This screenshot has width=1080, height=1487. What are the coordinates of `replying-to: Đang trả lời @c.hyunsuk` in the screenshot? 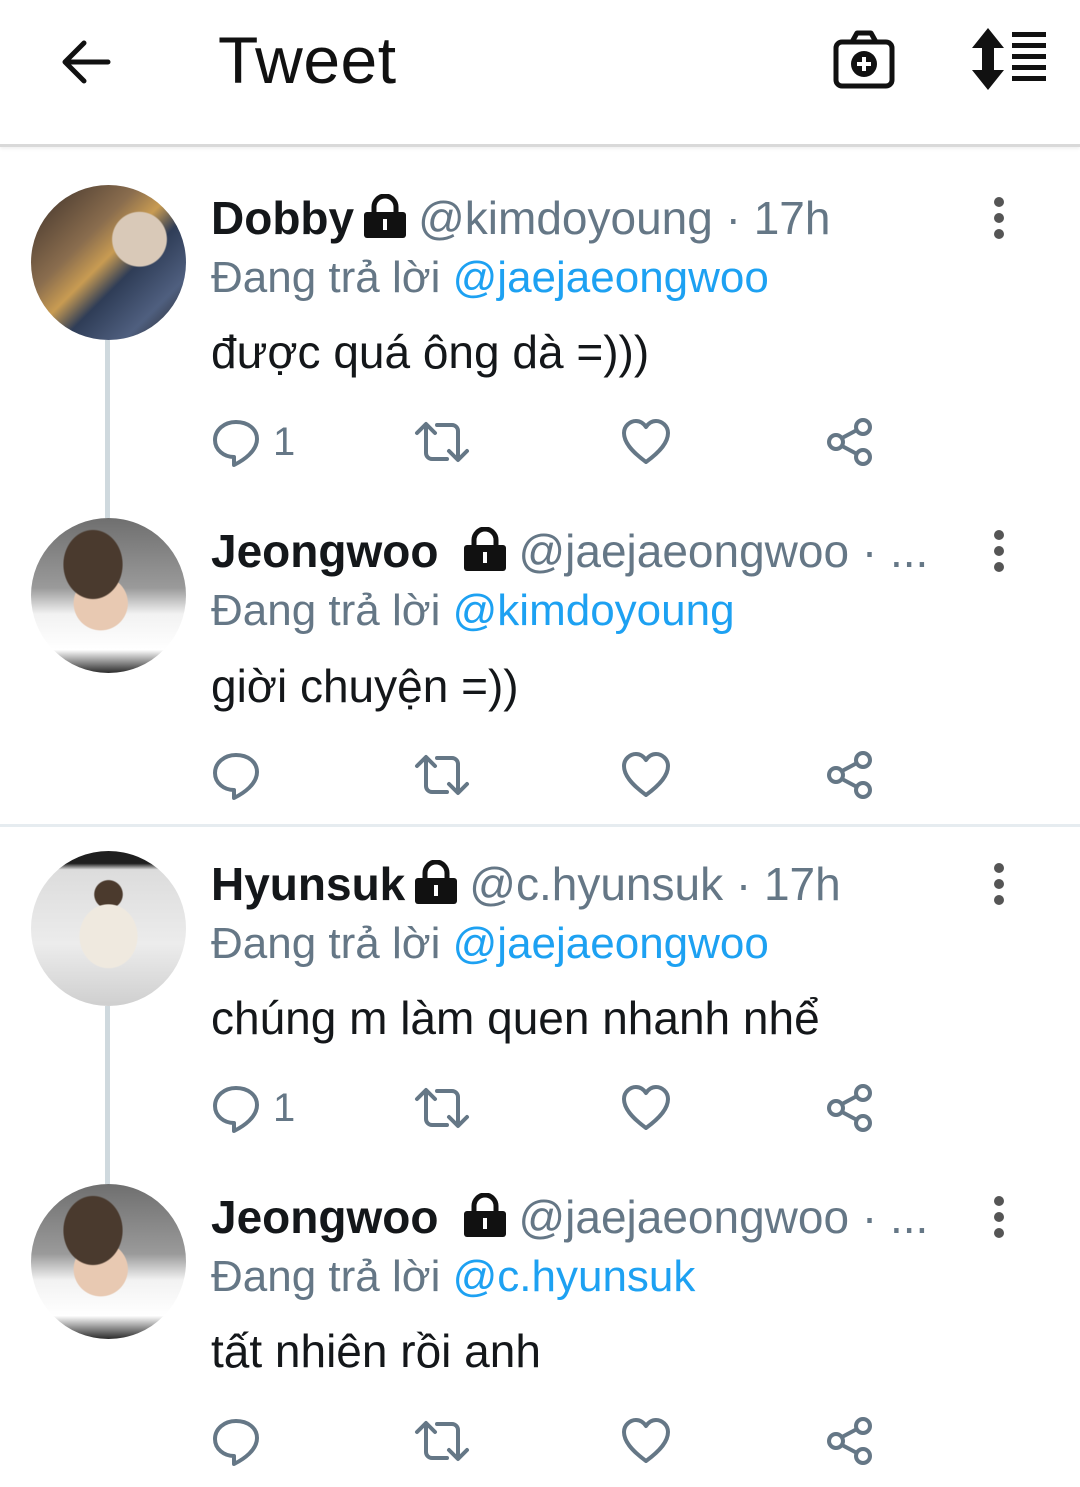 It's located at (453, 1277).